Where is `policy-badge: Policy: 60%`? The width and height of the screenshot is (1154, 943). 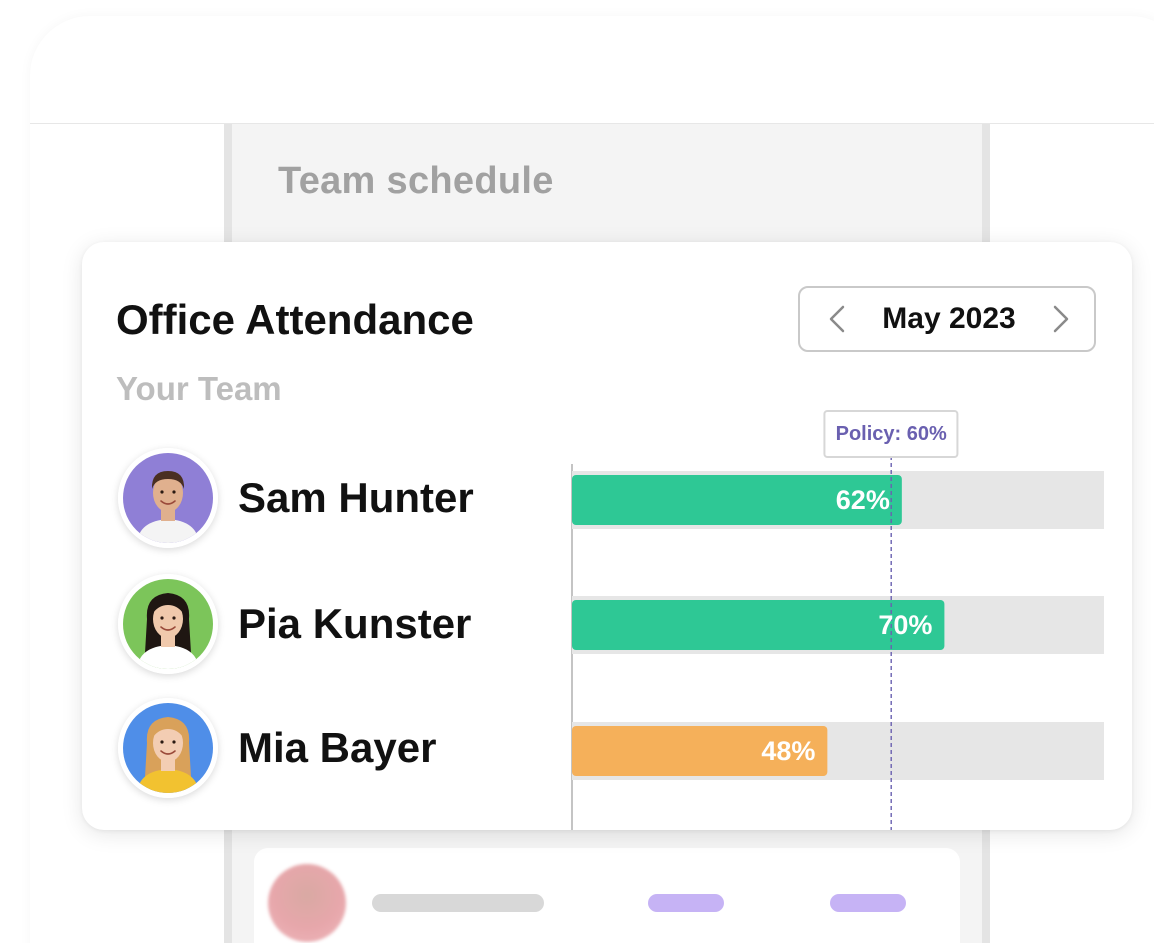 policy-badge: Policy: 60% is located at coordinates (891, 434).